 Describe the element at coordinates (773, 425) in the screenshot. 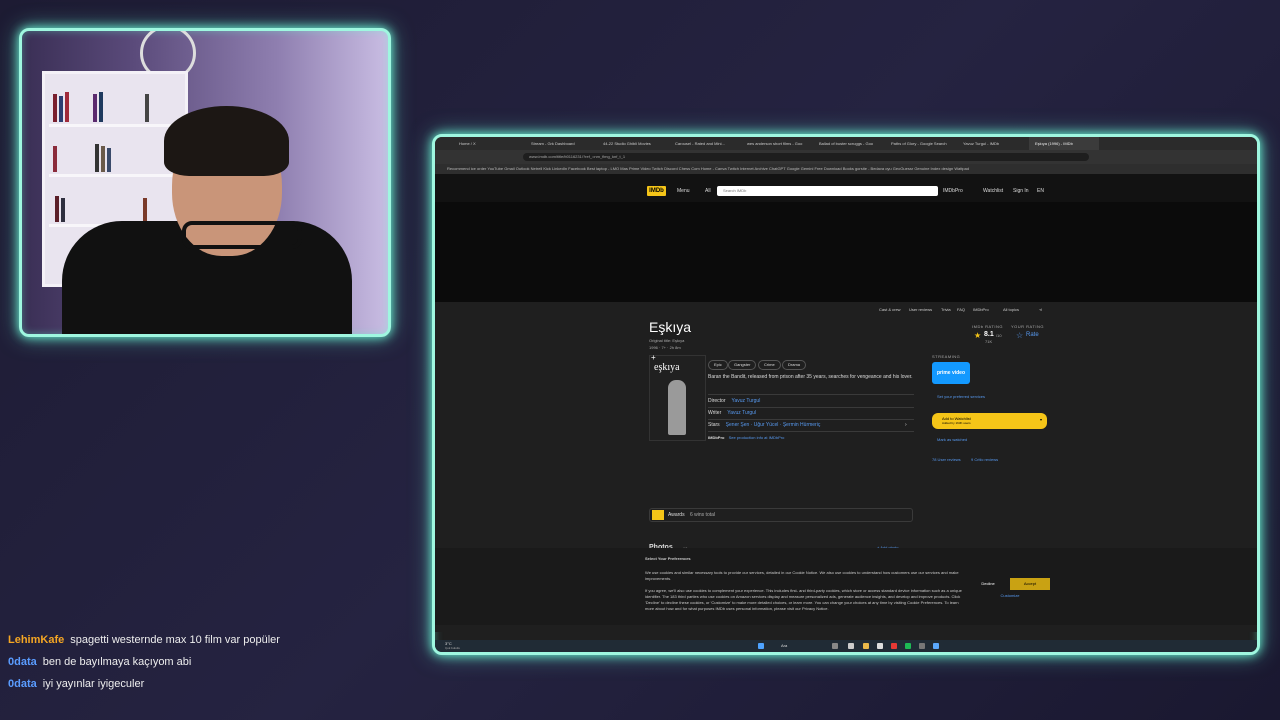

I see `stars-links: Şener Şen · Uğur Yücel · Şermin Hürmeriç` at that location.